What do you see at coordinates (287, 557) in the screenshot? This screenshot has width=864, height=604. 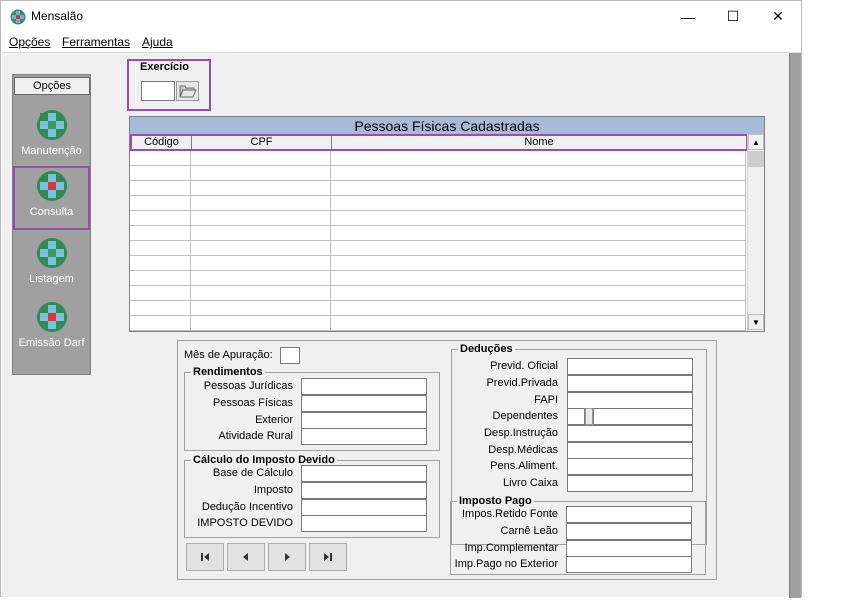 I see `next-record-button` at bounding box center [287, 557].